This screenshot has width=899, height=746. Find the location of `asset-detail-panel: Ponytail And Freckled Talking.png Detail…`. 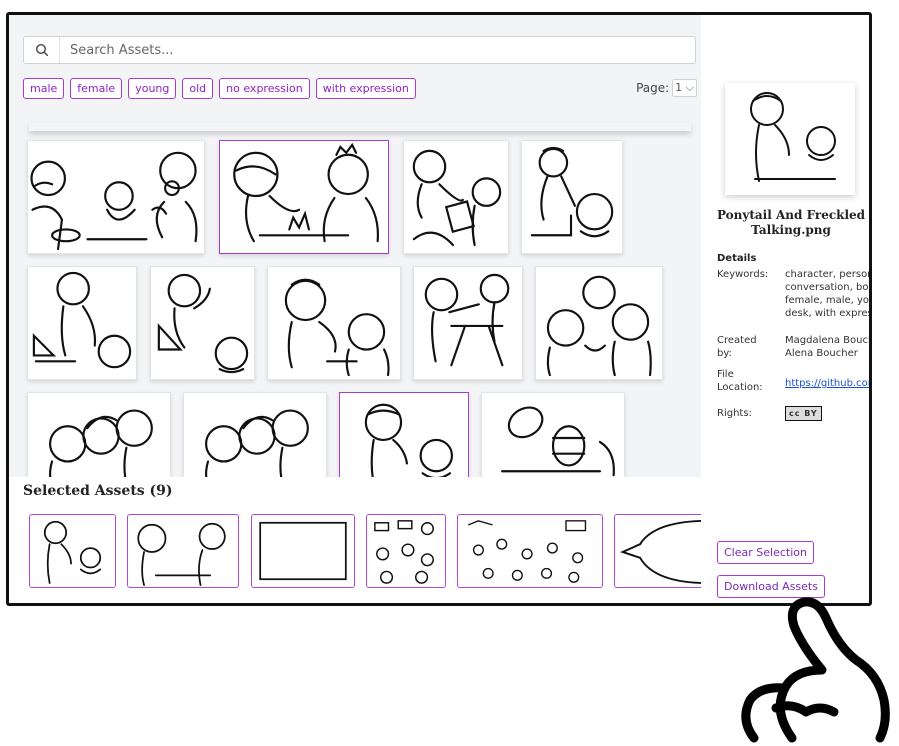

asset-detail-panel: Ponytail And Freckled Talking.png Detail… is located at coordinates (786, 309).